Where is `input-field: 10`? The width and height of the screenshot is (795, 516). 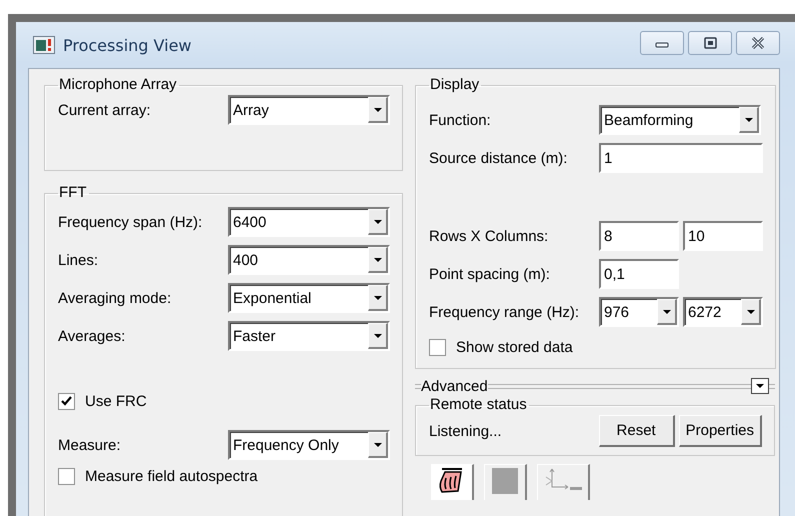 input-field: 10 is located at coordinates (723, 236).